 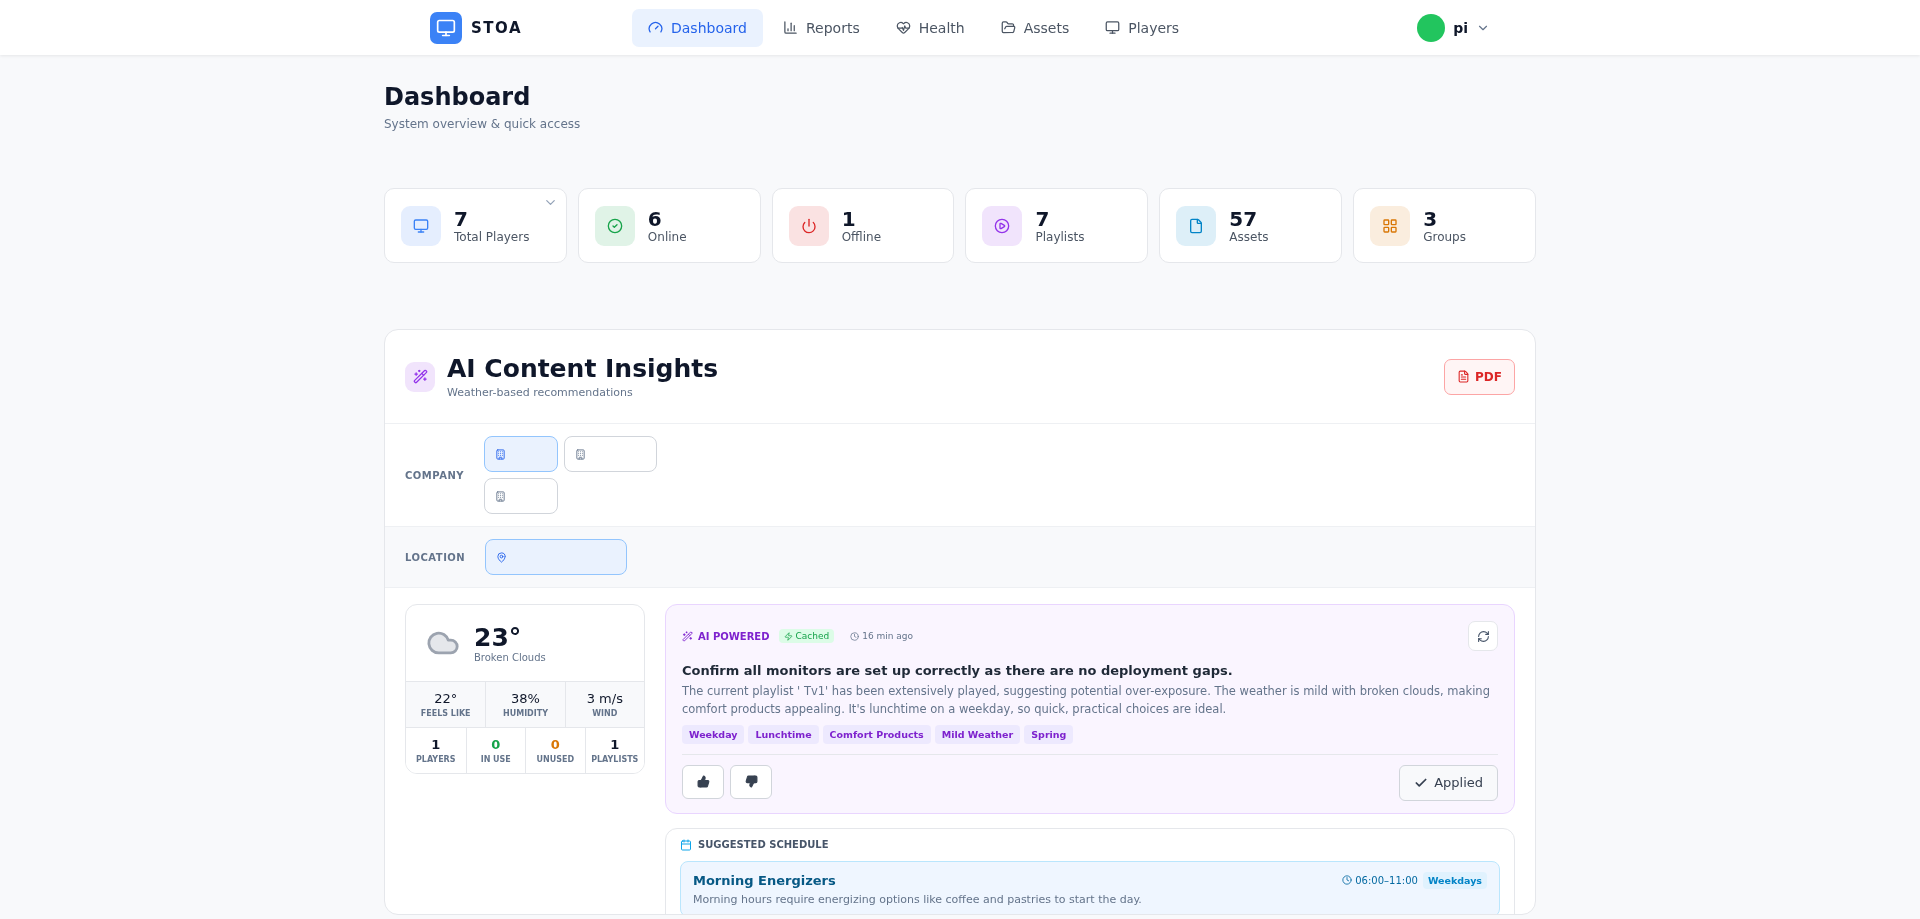 I want to click on location-chip, so click(x=556, y=557).